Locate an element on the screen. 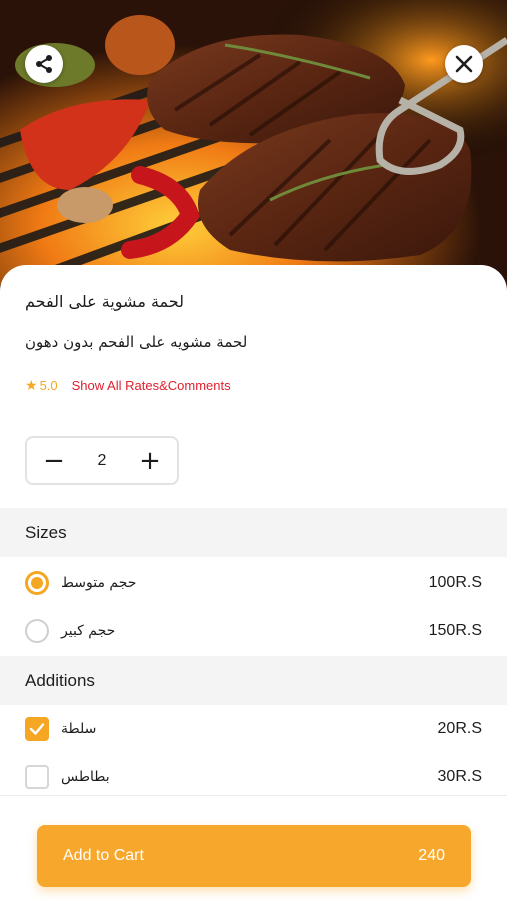  quantity-stepper: − 2 + is located at coordinates (102, 460).